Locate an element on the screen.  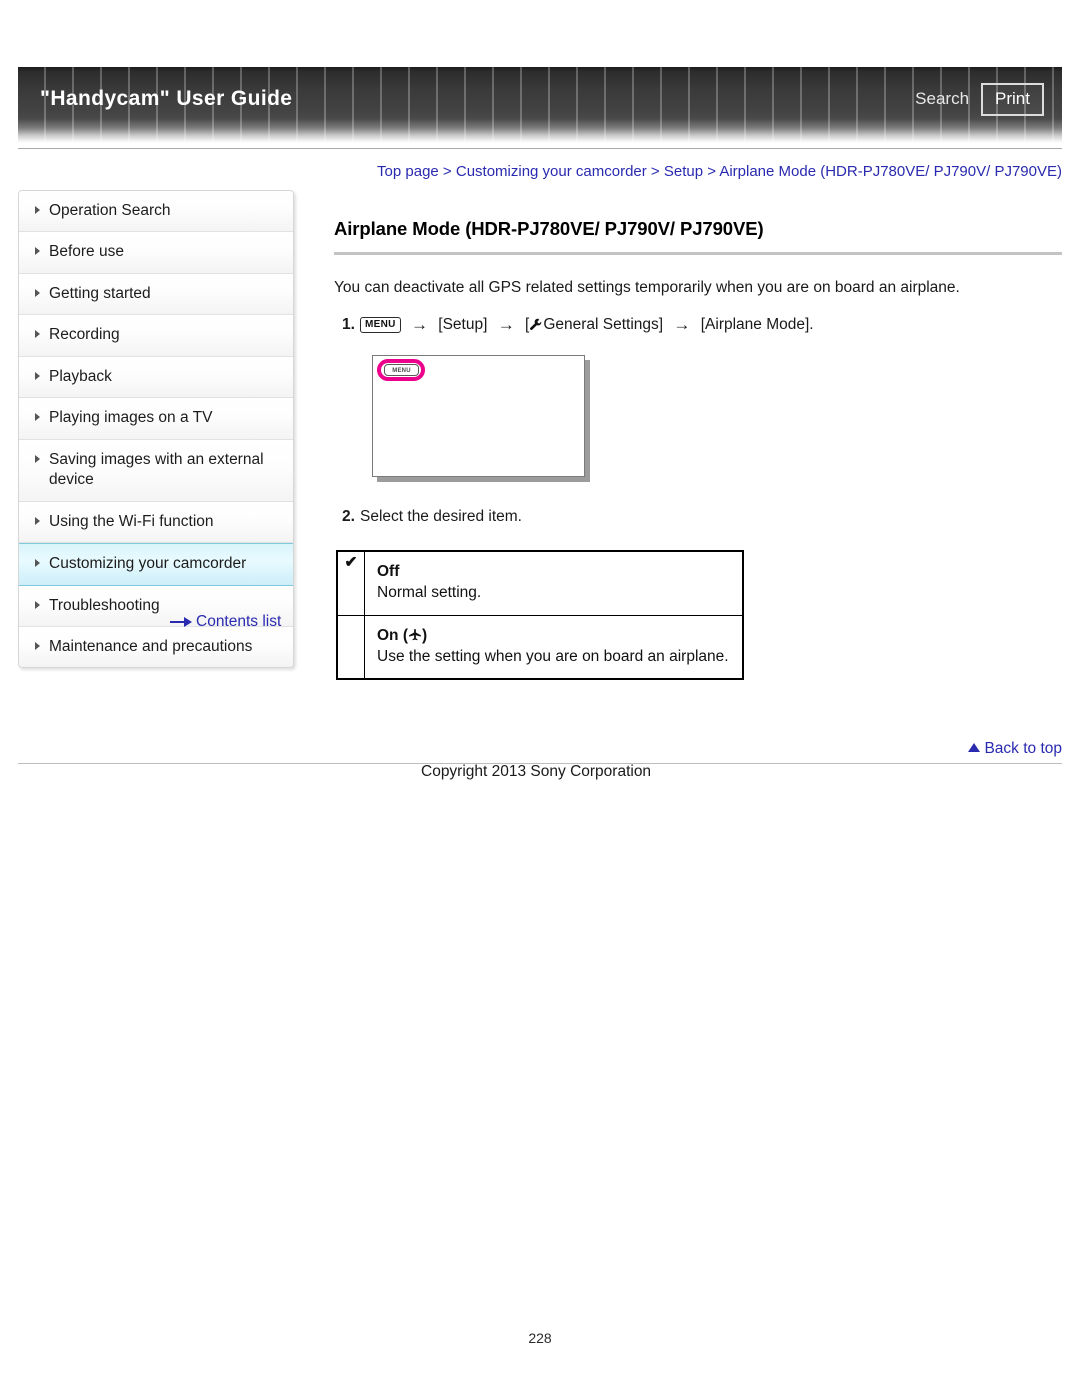
sidebar-item-label: Operation Search is located at coordinates (110, 210).